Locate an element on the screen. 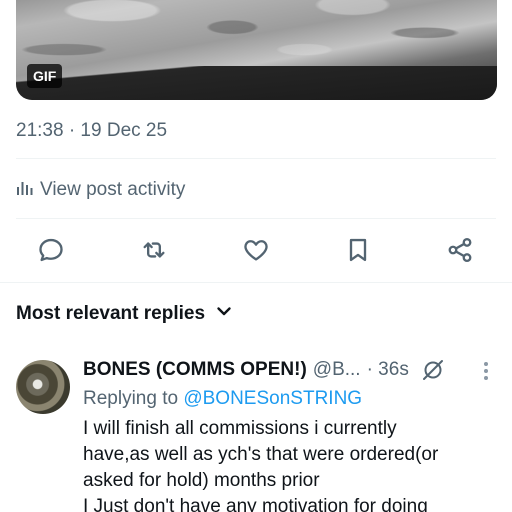 The height and width of the screenshot is (512, 512). reply-text-line: asked for hold) months prior is located at coordinates (201, 480).